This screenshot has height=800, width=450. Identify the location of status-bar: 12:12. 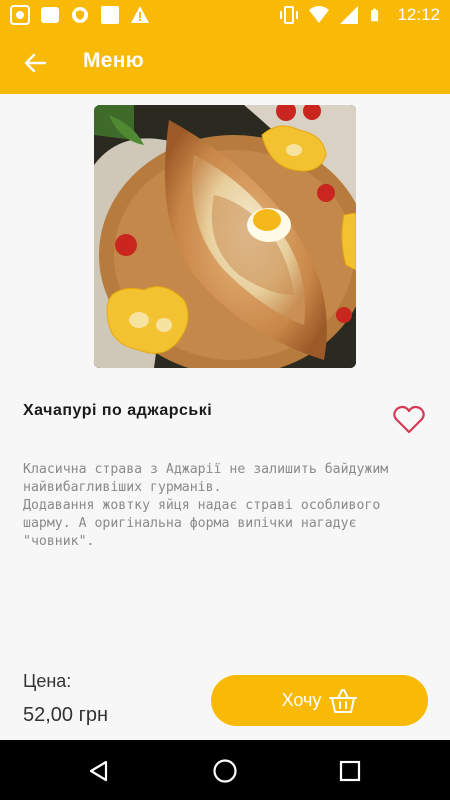
(225, 16).